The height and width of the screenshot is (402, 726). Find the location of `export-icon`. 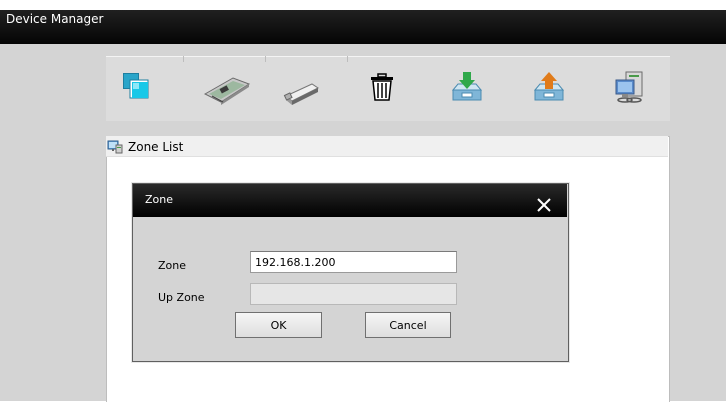

export-icon is located at coordinates (549, 87).